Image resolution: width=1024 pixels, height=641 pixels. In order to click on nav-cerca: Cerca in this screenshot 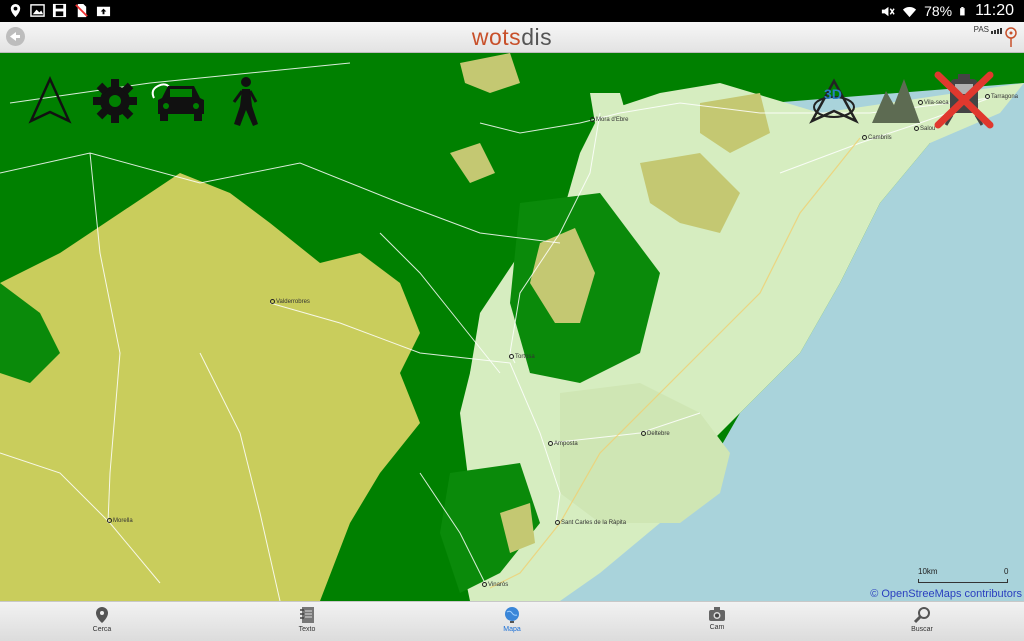, I will do `click(102, 621)`.